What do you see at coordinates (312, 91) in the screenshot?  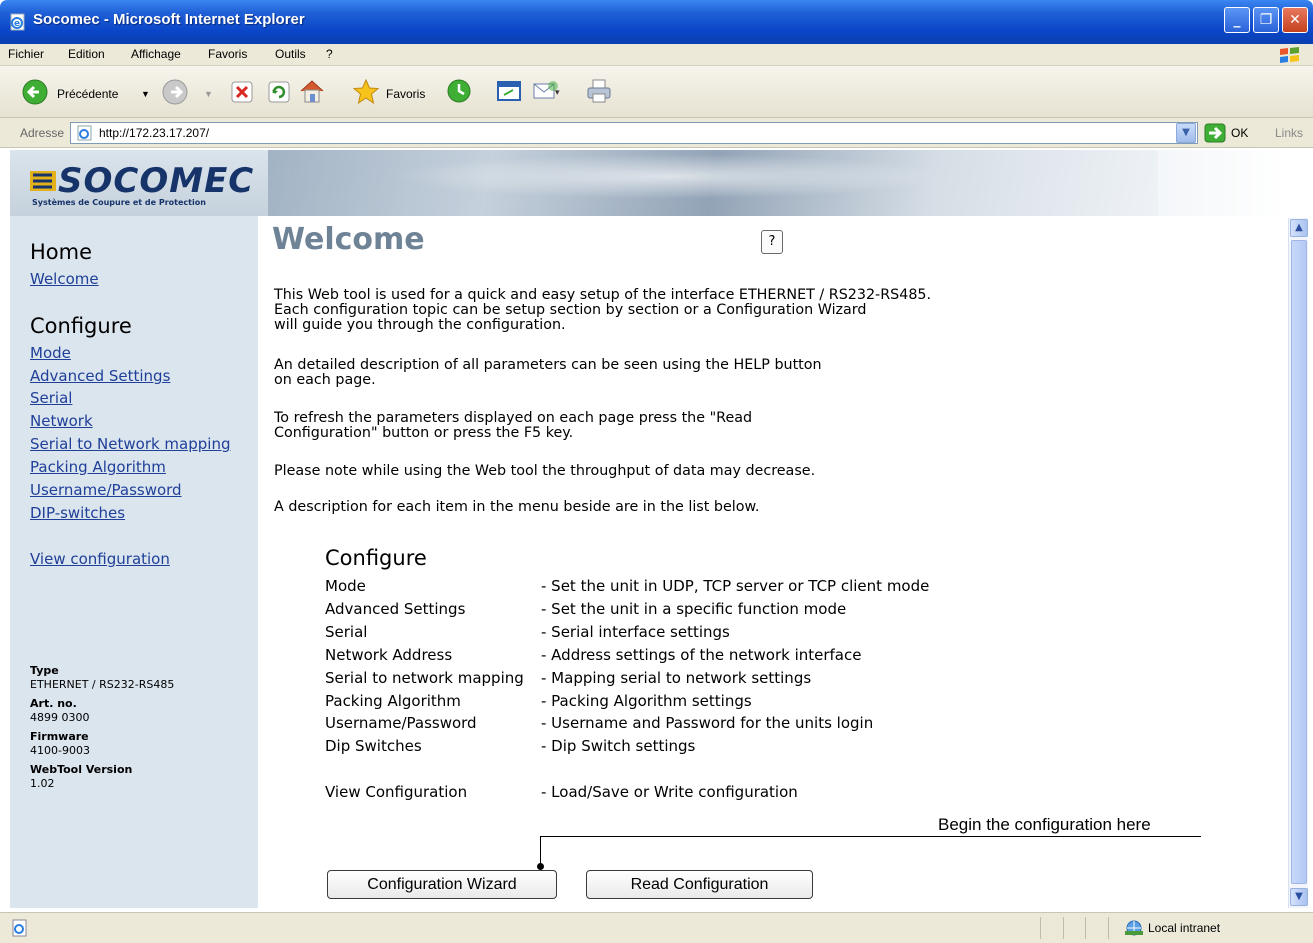 I see `home-icon` at bounding box center [312, 91].